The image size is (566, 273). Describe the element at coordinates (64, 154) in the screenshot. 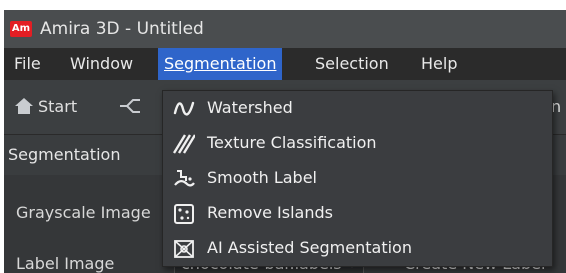

I see `panel-title: Segmentation` at that location.